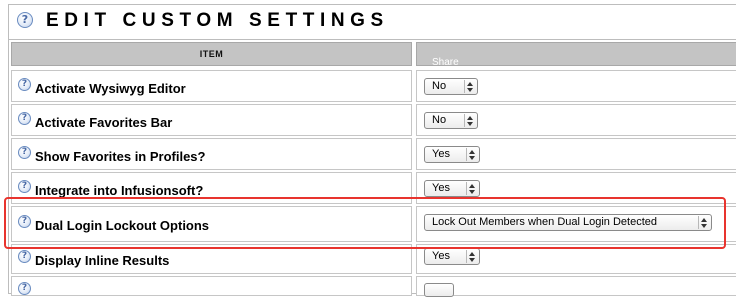 The height and width of the screenshot is (297, 736). I want to click on setting-row-label-cell: ? Show Favorites in Profiles?, so click(211, 154).